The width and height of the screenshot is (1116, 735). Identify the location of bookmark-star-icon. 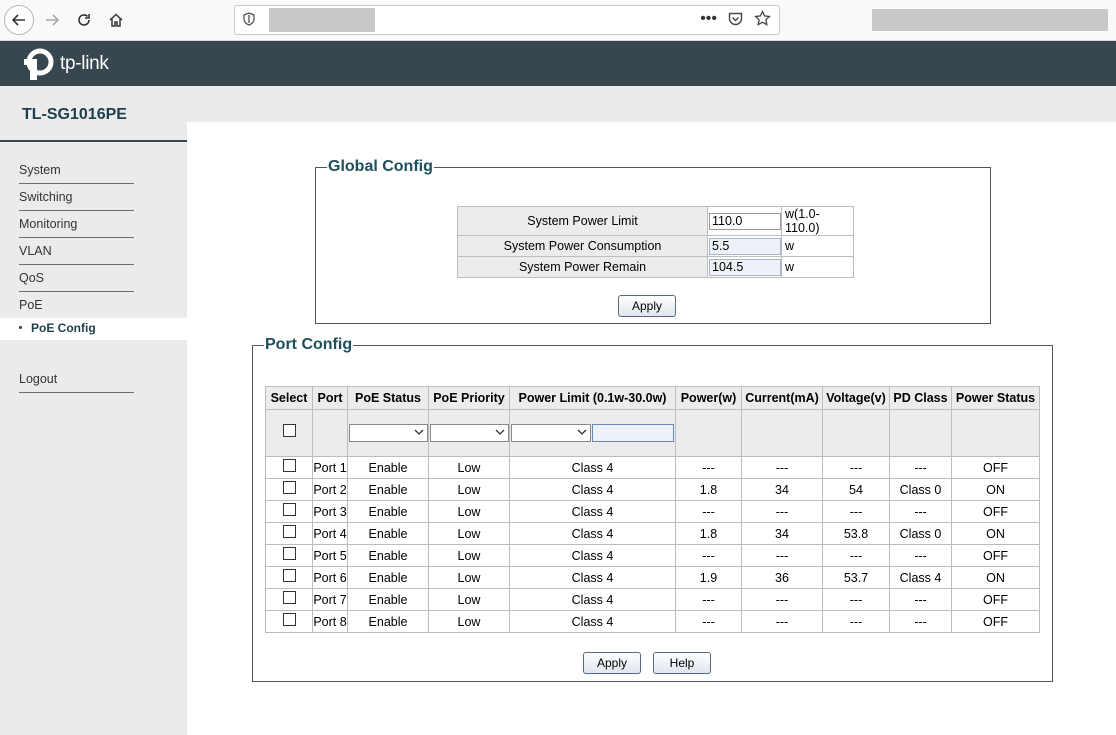
(762, 19).